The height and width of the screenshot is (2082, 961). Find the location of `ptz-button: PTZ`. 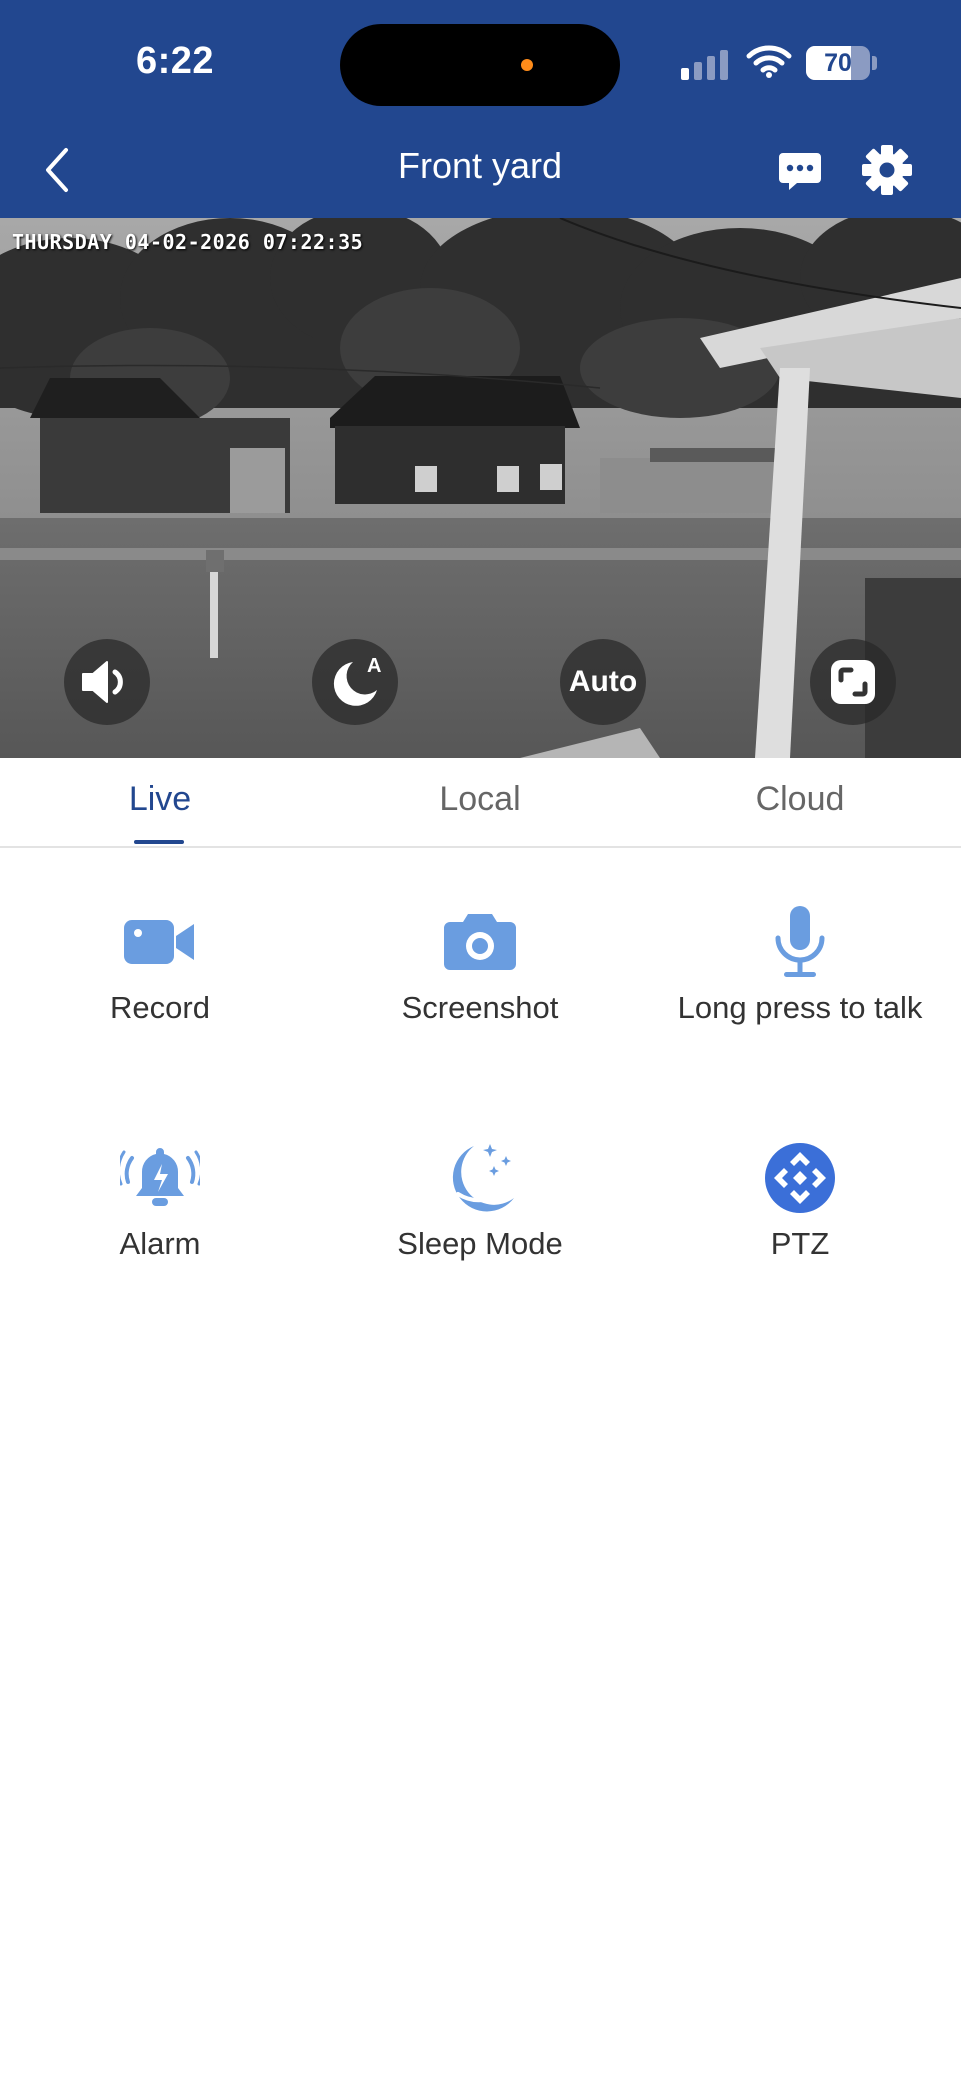

ptz-button: PTZ is located at coordinates (800, 1213).